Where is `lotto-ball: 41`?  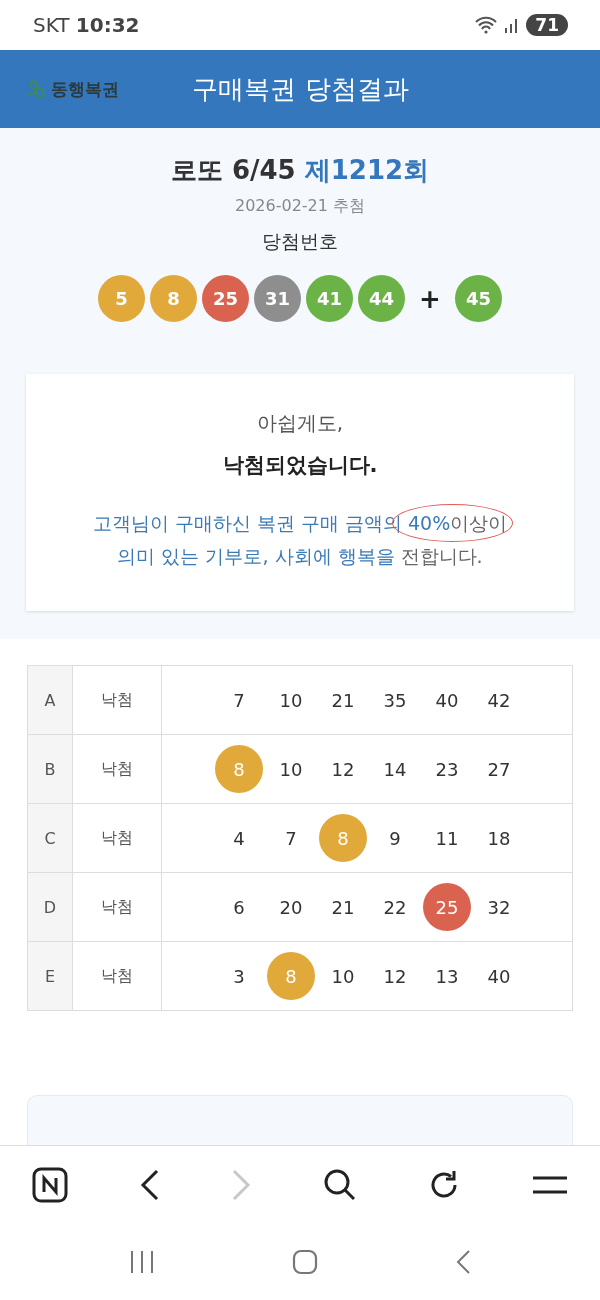
lotto-ball: 41 is located at coordinates (329, 298).